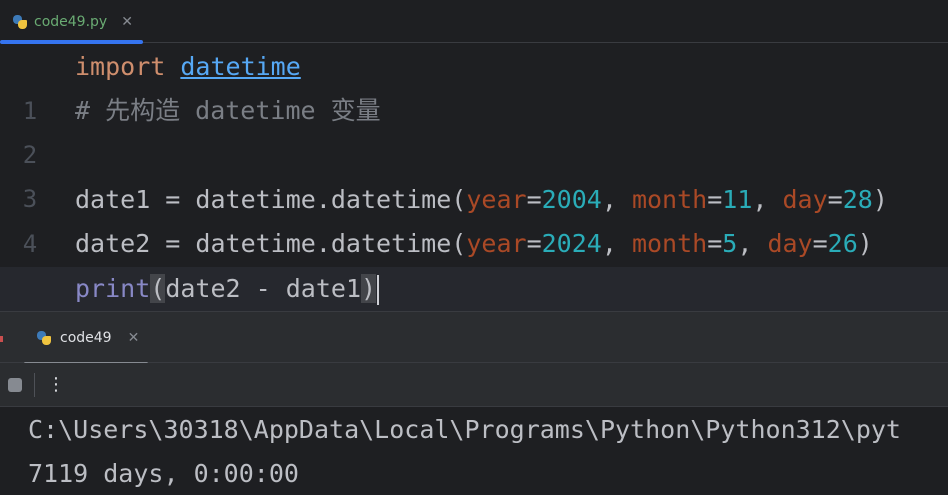  Describe the element at coordinates (842, 243) in the screenshot. I see `number-literal: 26` at that location.